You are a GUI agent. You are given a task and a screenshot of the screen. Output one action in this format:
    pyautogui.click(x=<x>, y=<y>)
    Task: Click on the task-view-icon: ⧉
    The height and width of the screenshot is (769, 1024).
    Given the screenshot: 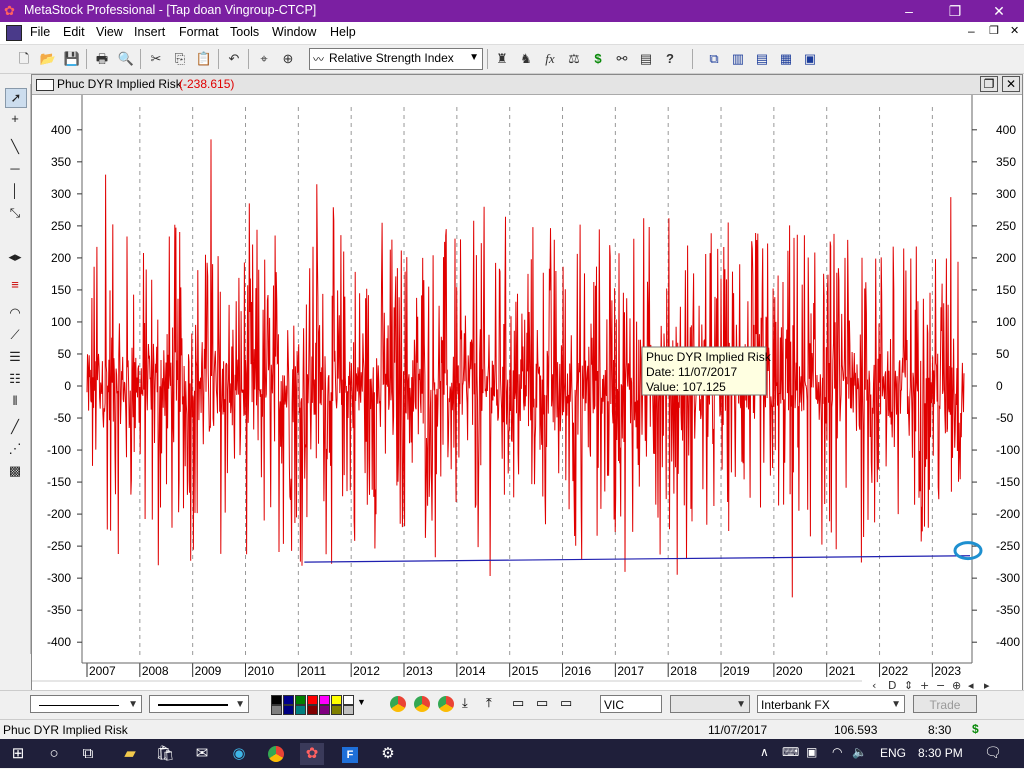 What is the action you would take?
    pyautogui.click(x=88, y=754)
    